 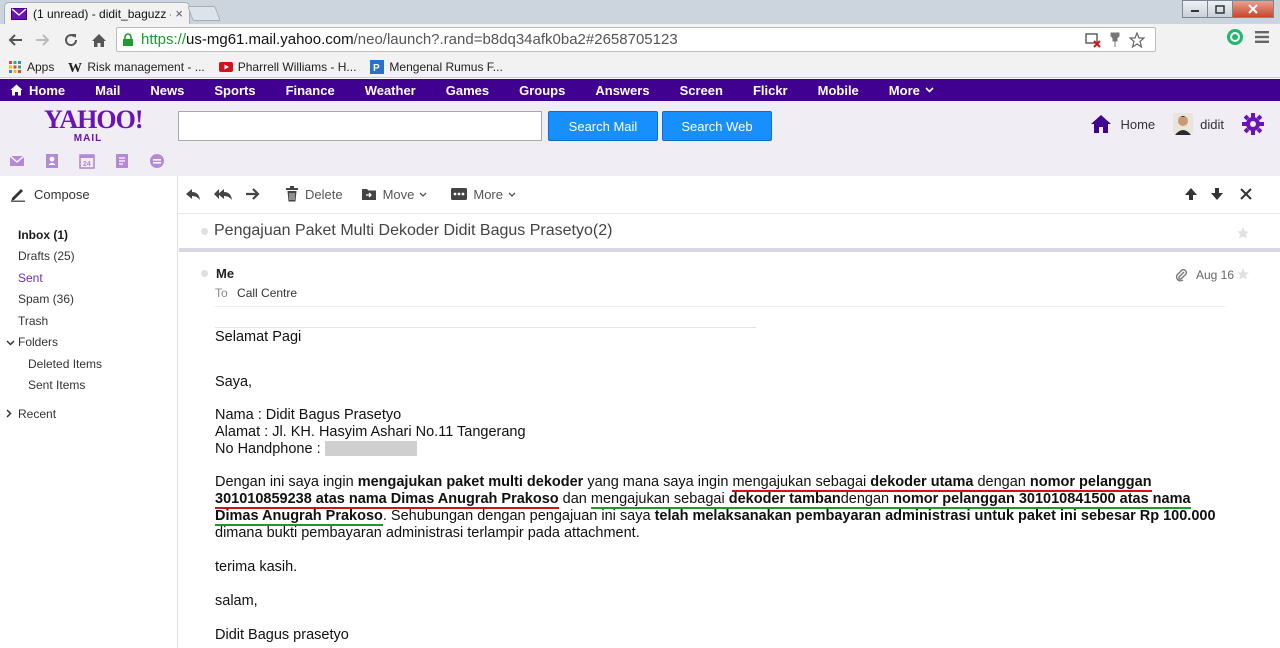 What do you see at coordinates (89, 343) in the screenshot?
I see `sidebar-item-folders: Folders` at bounding box center [89, 343].